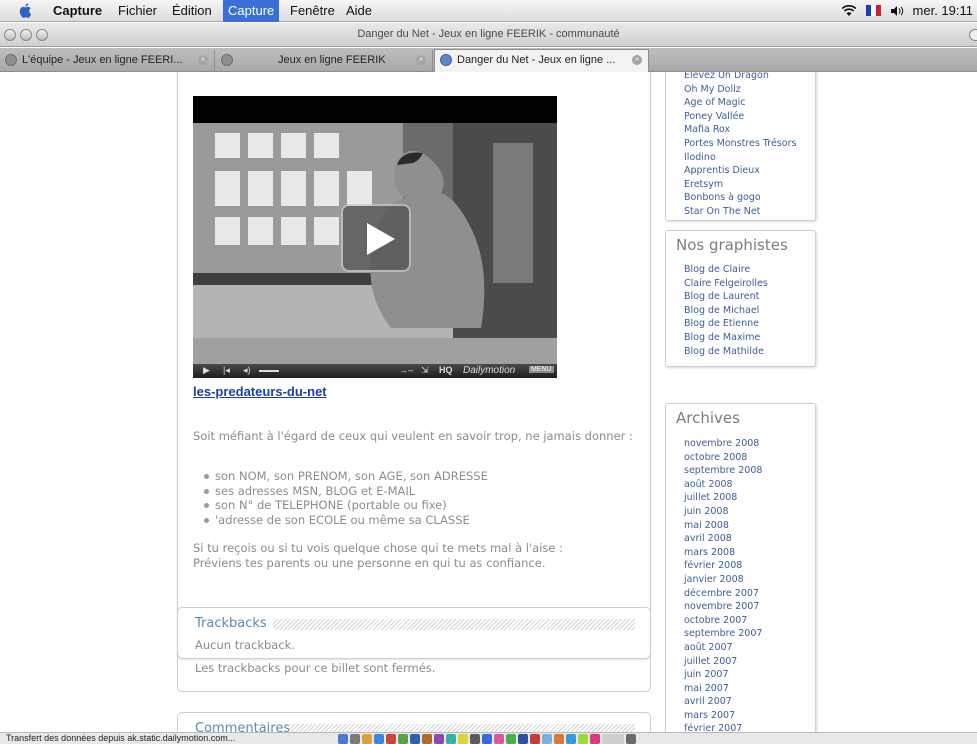 This screenshot has height=744, width=977. What do you see at coordinates (723, 662) in the screenshot?
I see `archive-link: juillet 2007` at bounding box center [723, 662].